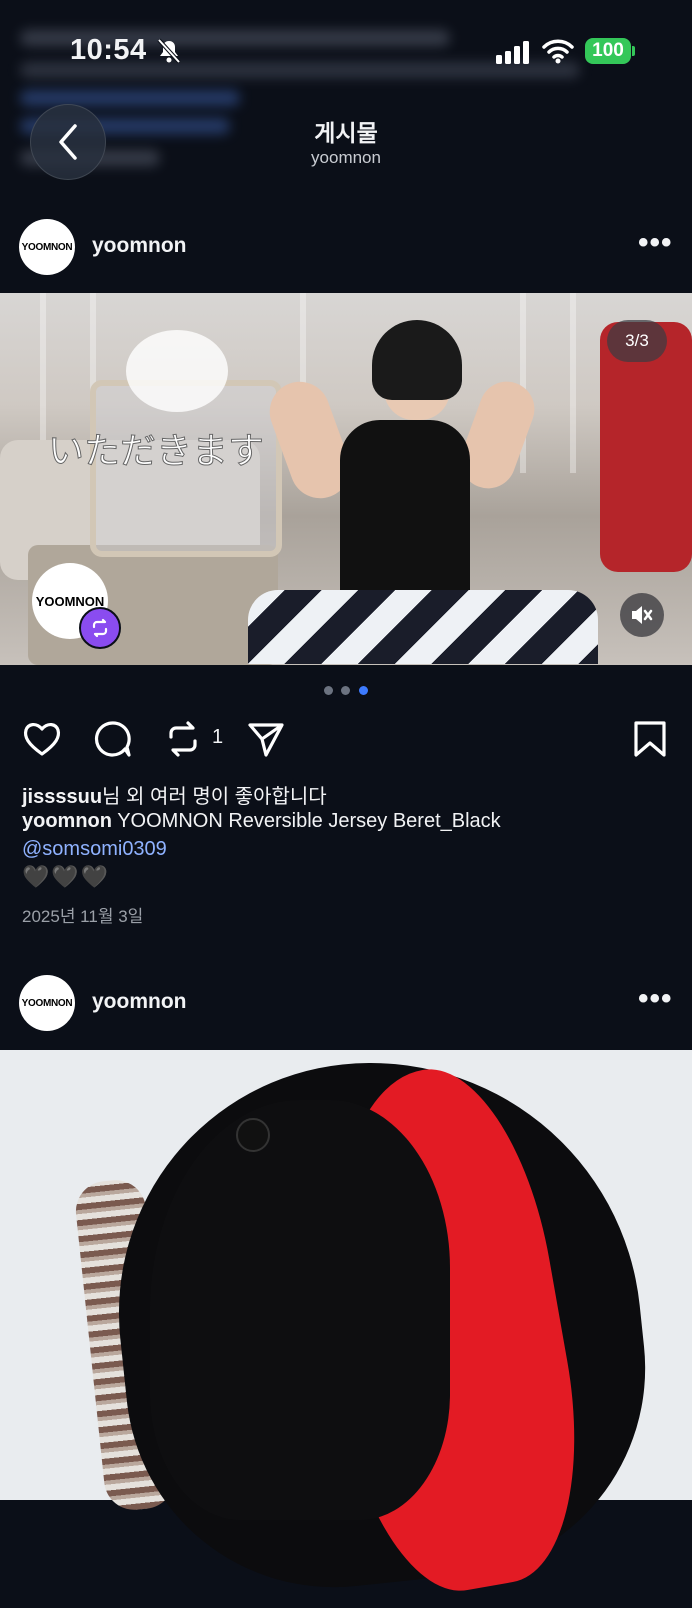  What do you see at coordinates (266, 739) in the screenshot?
I see `share-icon` at bounding box center [266, 739].